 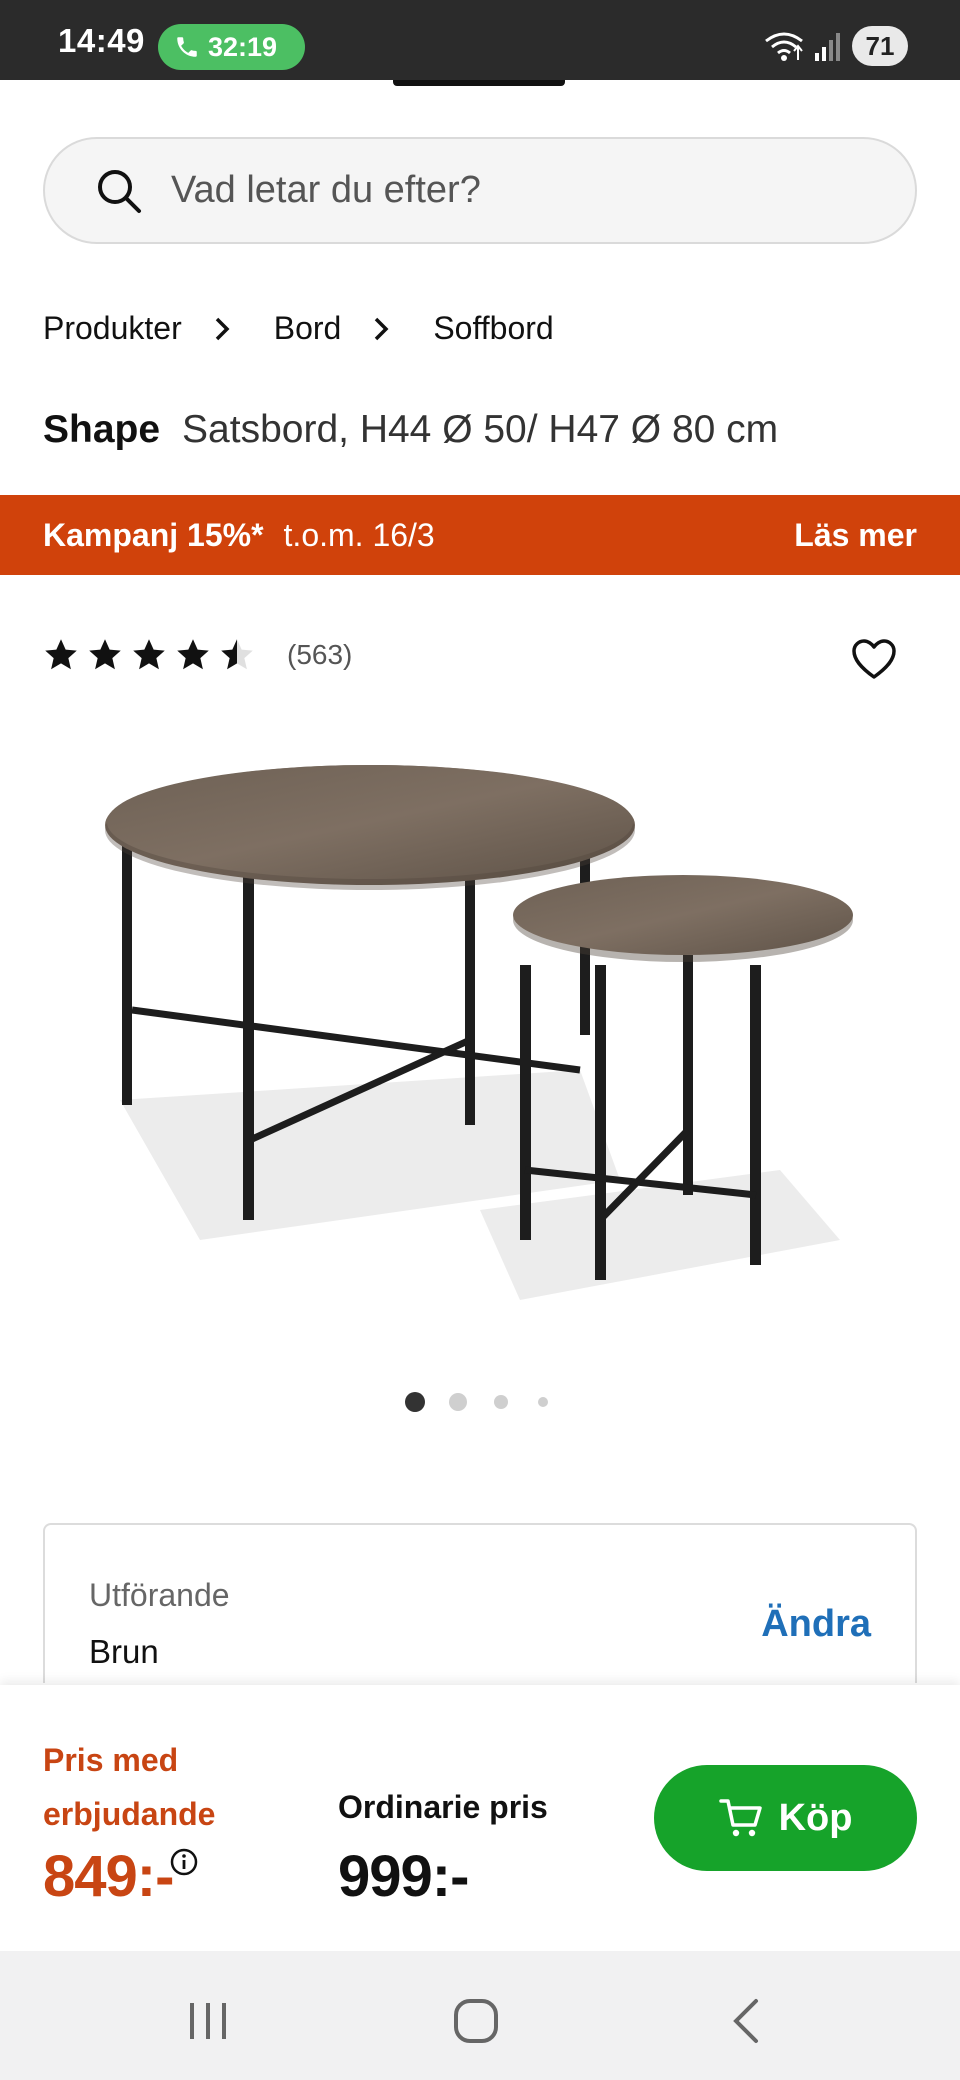 I want to click on variant-value: Brun, so click(x=124, y=1651).